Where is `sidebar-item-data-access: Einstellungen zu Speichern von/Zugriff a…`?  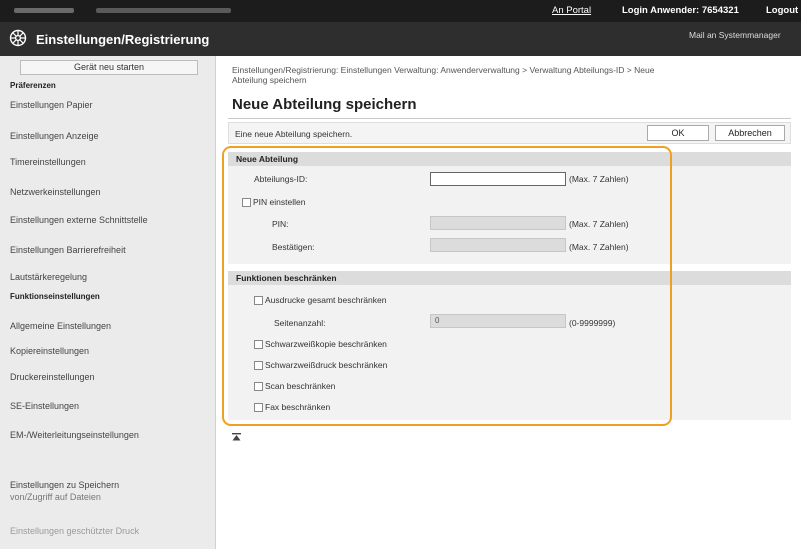
sidebar-item-data-access: Einstellungen zu Speichern von/Zugriff a… is located at coordinates (109, 492).